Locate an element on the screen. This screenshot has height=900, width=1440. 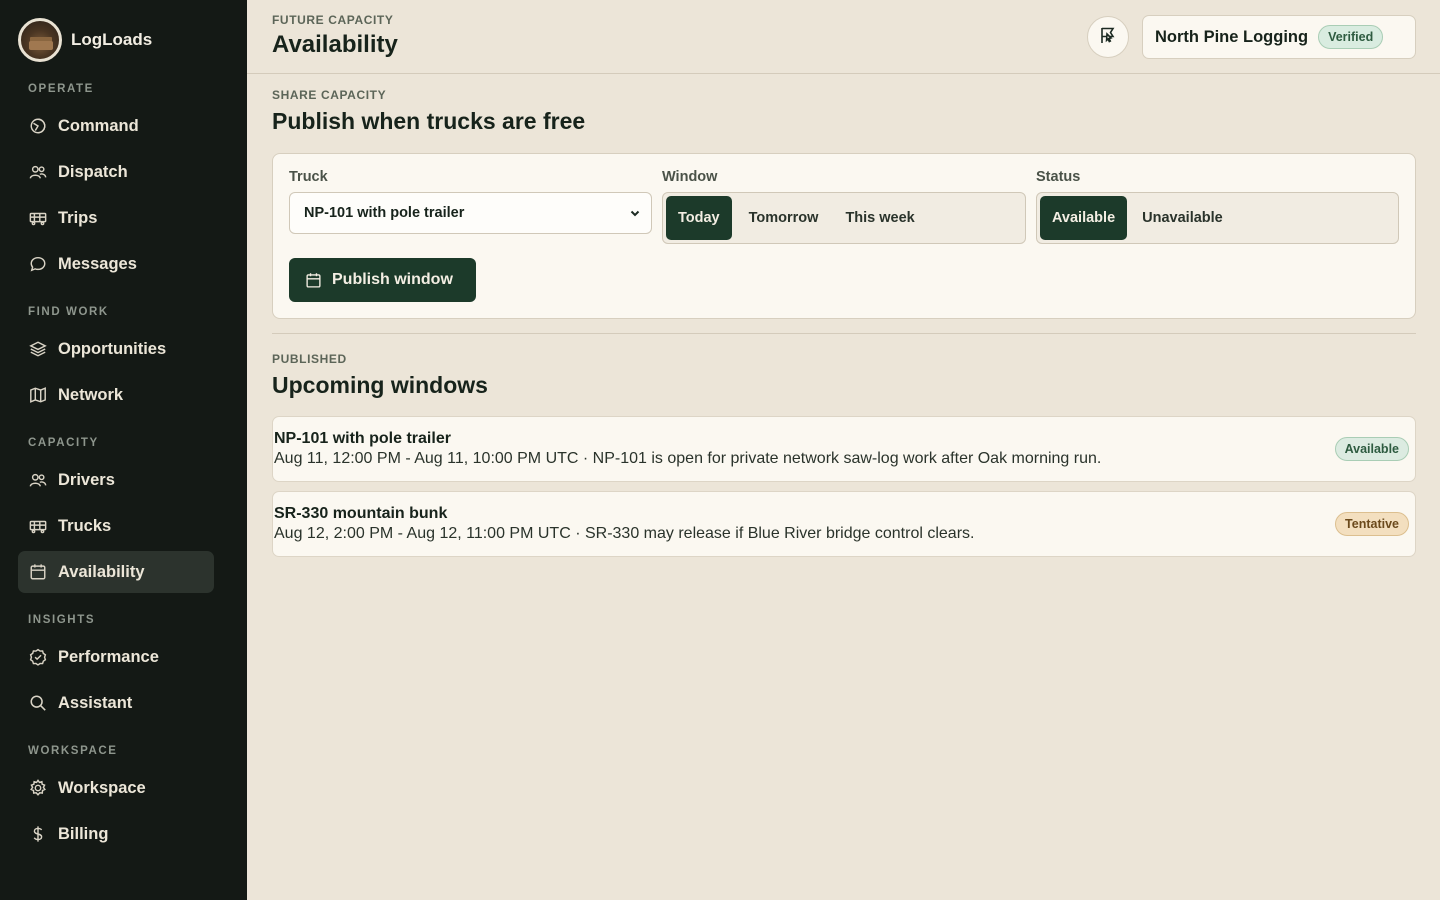
sidebar-item-dispatch: Dispatch is located at coordinates (116, 172).